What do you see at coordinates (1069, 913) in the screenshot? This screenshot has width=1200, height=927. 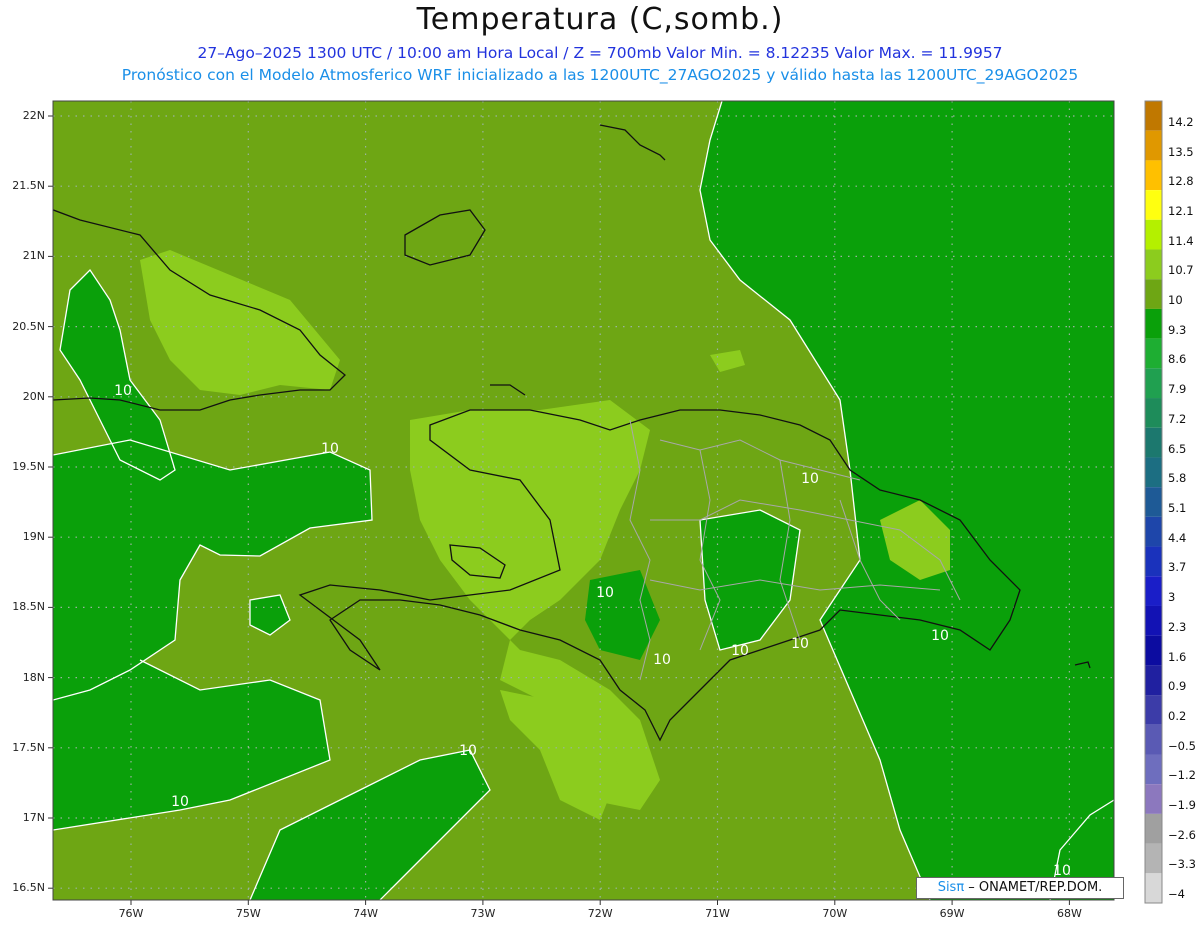 I see `x-tick-label: 68W` at bounding box center [1069, 913].